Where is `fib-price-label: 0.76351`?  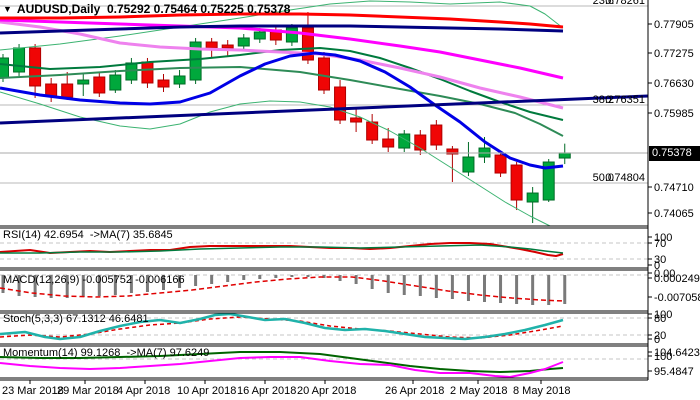
fib-price-label: 0.76351 is located at coordinates (625, 100).